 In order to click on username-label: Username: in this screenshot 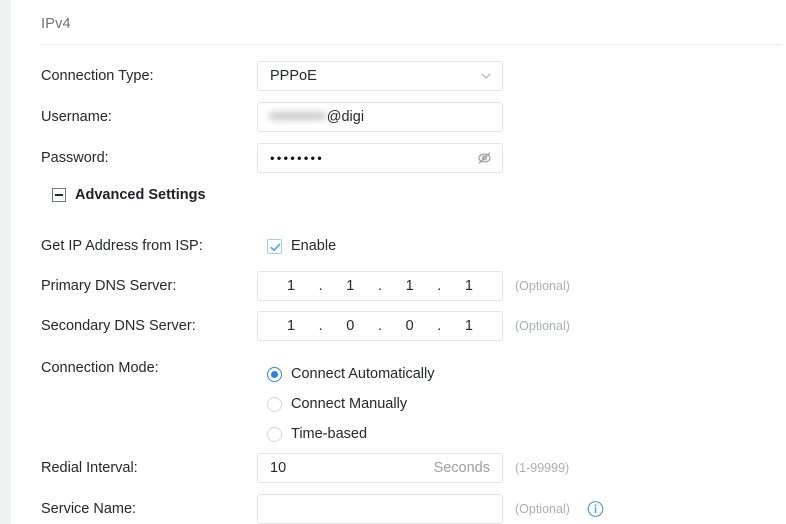, I will do `click(76, 117)`.